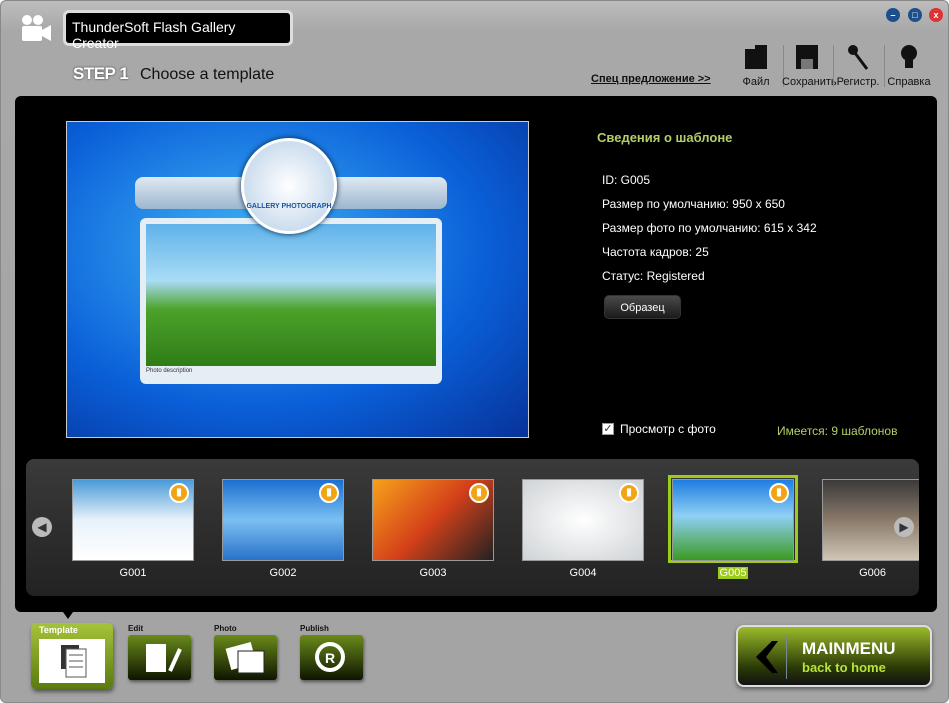 The width and height of the screenshot is (949, 703). Describe the element at coordinates (915, 15) in the screenshot. I see `maximize-button: □` at that location.